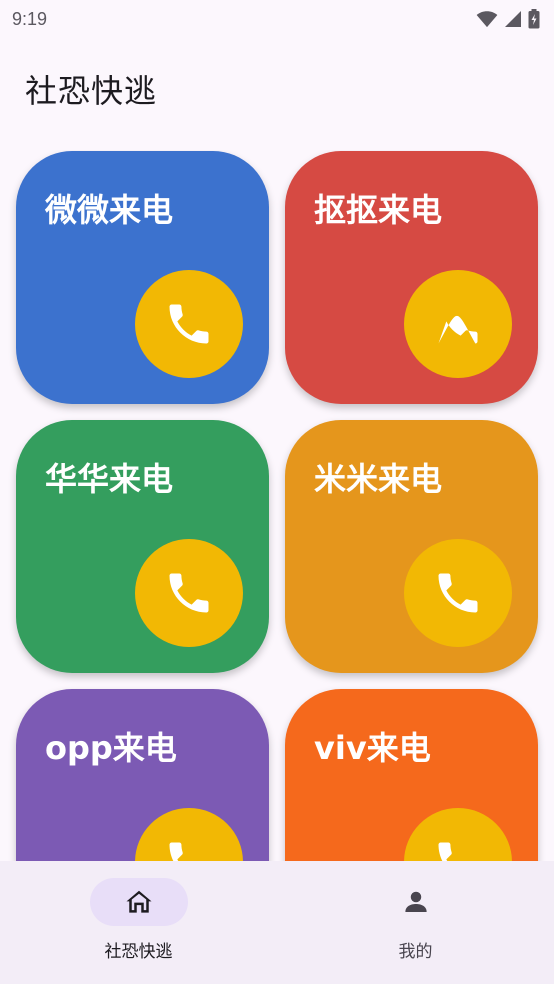  Describe the element at coordinates (30, 18) in the screenshot. I see `status-time: 9:19` at that location.